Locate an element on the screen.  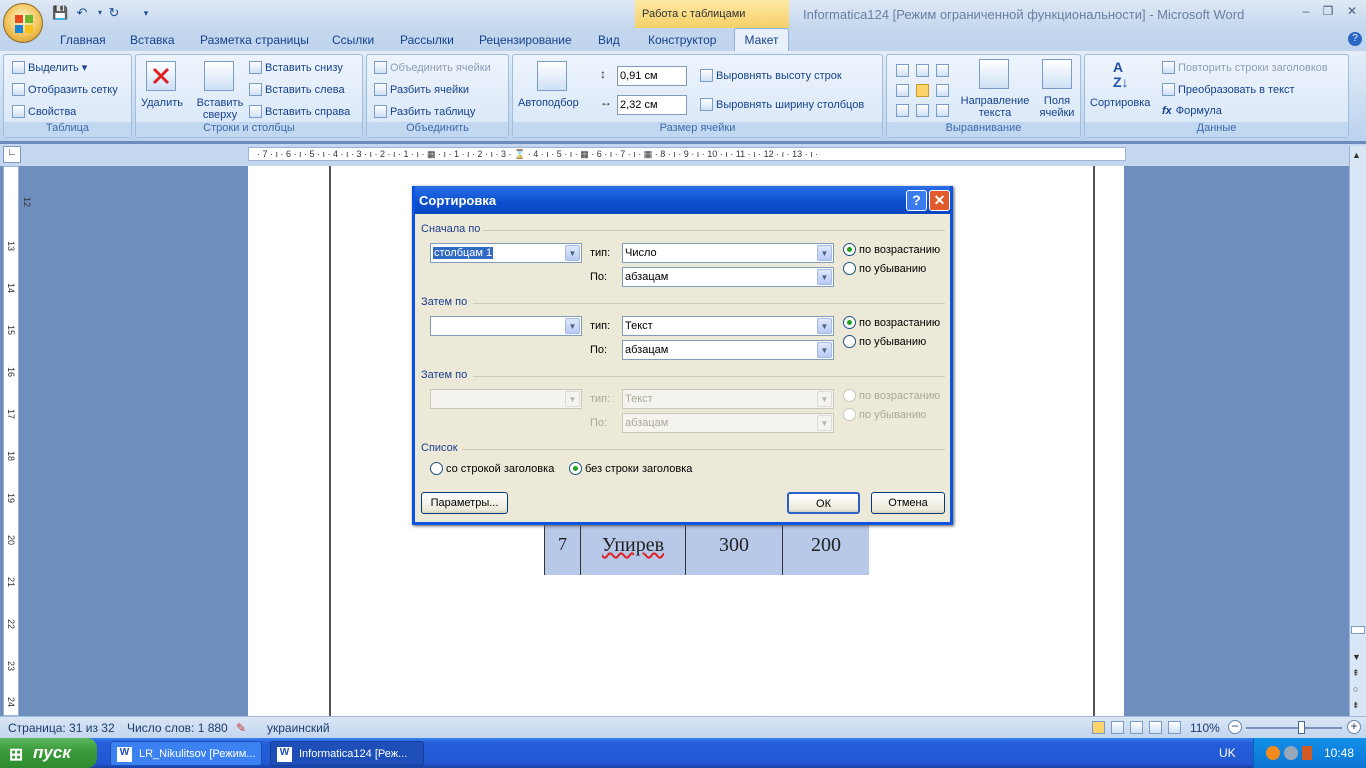
draft-icon is located at coordinates (1174, 727).